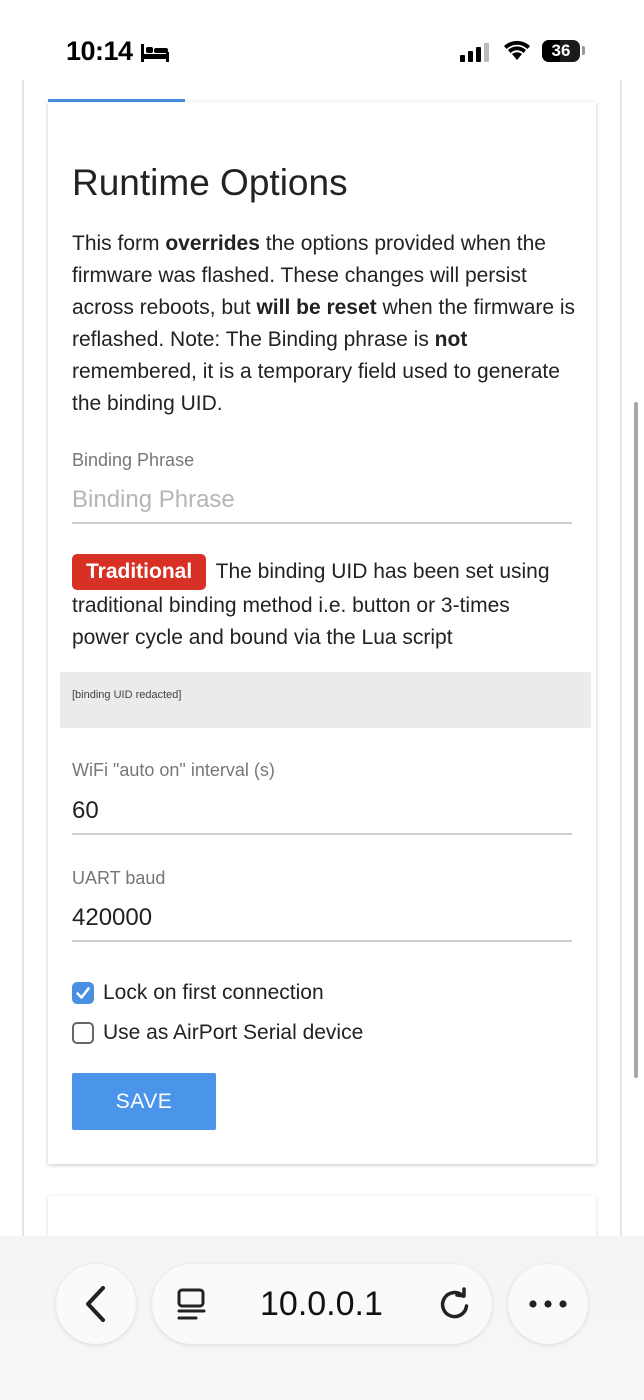 This screenshot has width=644, height=1400. Describe the element at coordinates (455, 1304) in the screenshot. I see `reload-icon` at that location.